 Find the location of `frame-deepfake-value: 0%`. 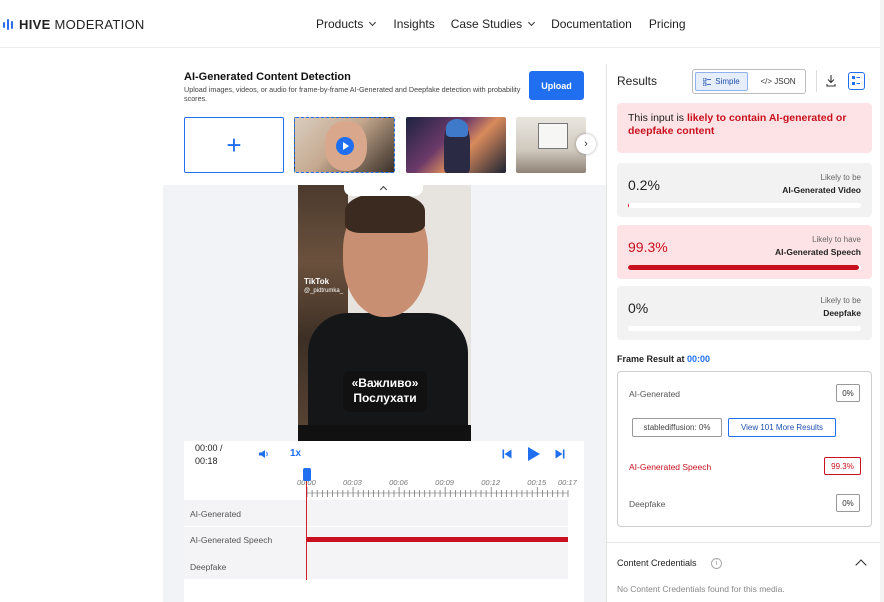

frame-deepfake-value: 0% is located at coordinates (848, 503).